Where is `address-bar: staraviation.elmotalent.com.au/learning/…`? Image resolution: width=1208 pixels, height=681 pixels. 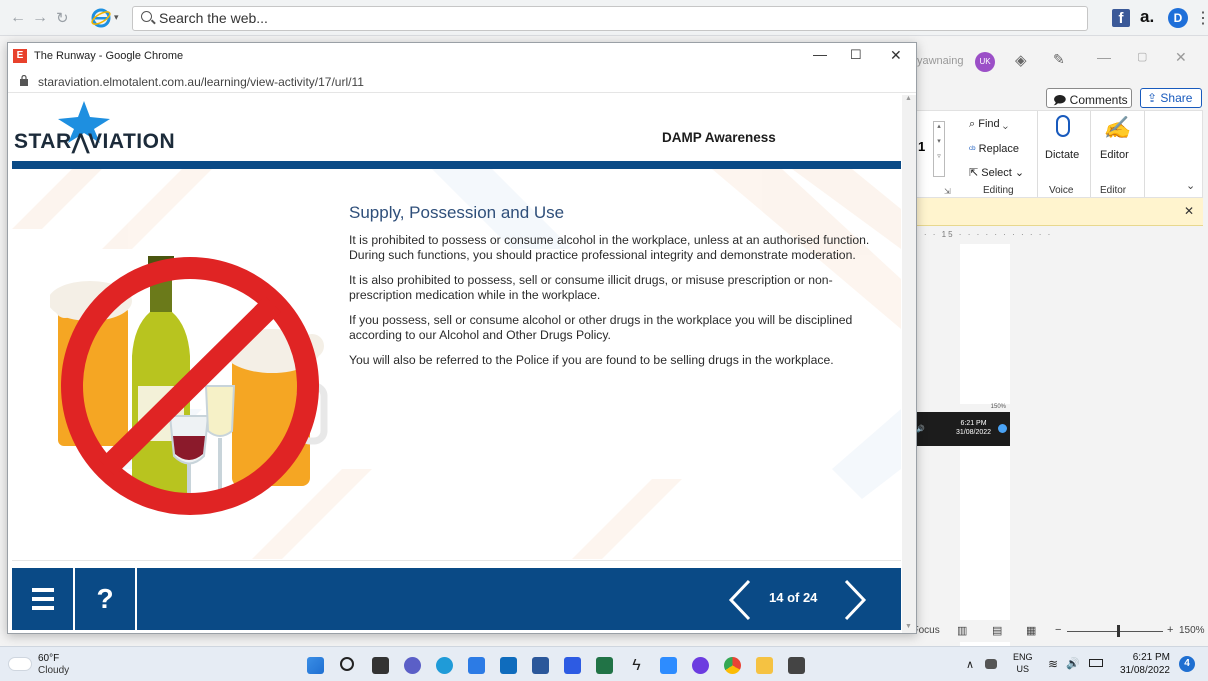
address-bar: staraviation.elmotalent.com.au/learning/… is located at coordinates (462, 82).